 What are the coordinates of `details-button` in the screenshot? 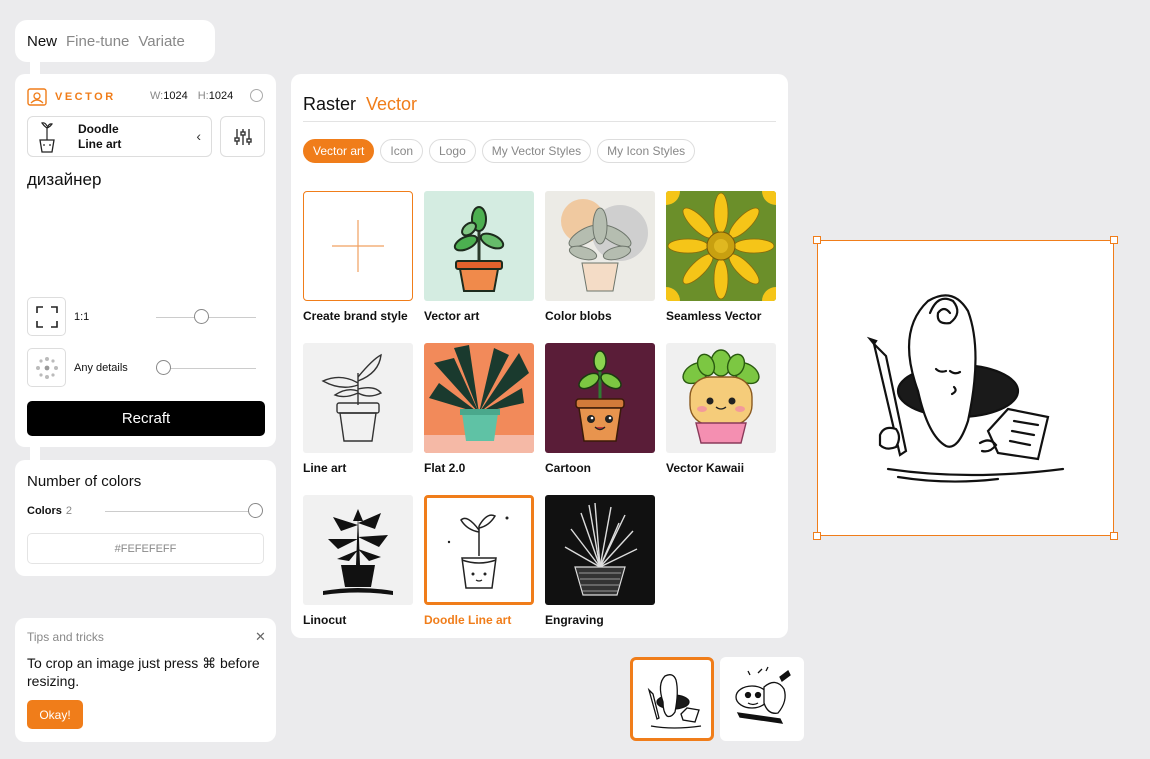 It's located at (46, 367).